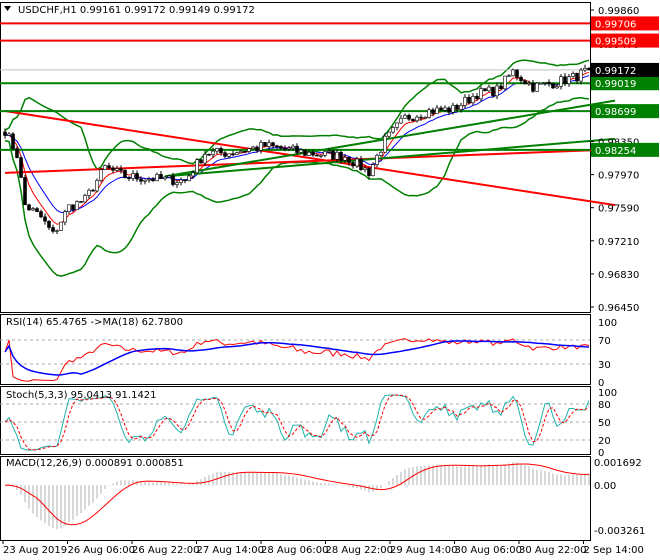 This screenshot has width=660, height=560. Describe the element at coordinates (615, 42) in the screenshot. I see `level-price-label: 0.99509` at that location.